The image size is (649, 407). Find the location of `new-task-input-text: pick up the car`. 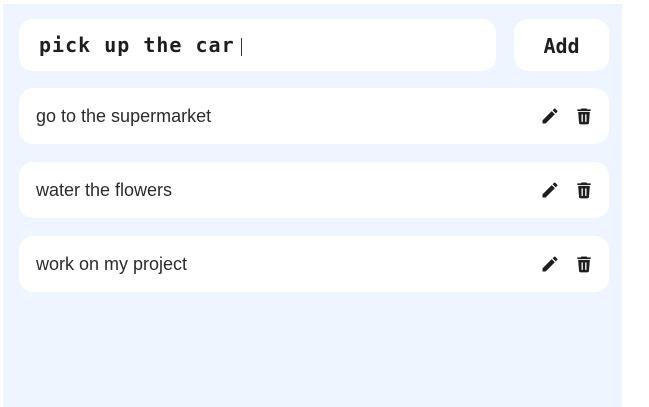

new-task-input-text: pick up the car is located at coordinates (137, 45).